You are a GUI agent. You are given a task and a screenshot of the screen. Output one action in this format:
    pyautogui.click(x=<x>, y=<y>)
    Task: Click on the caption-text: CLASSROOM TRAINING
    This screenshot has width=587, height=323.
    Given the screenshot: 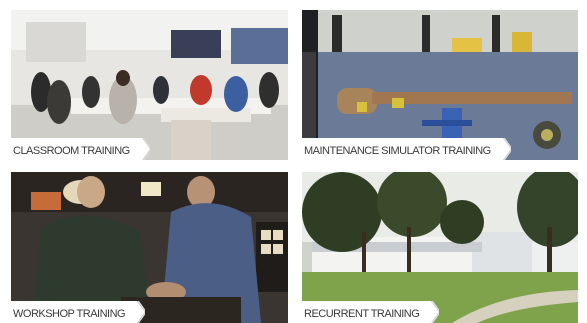 What is the action you would take?
    pyautogui.click(x=73, y=149)
    